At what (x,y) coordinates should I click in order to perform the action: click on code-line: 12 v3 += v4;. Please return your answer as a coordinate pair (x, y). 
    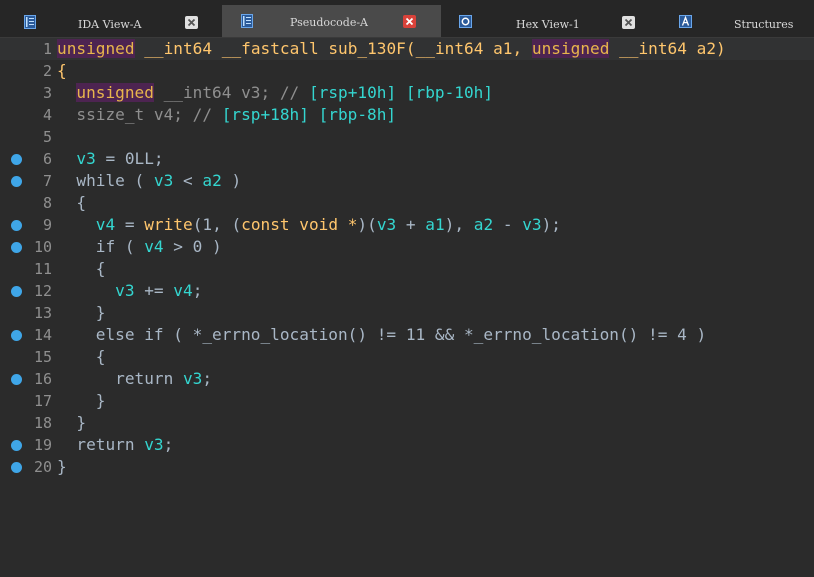
    Looking at the image, I should click on (407, 291).